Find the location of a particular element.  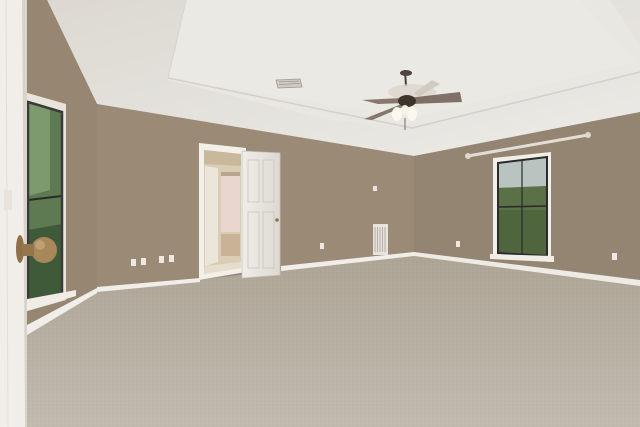

thermostat is located at coordinates (375, 188).